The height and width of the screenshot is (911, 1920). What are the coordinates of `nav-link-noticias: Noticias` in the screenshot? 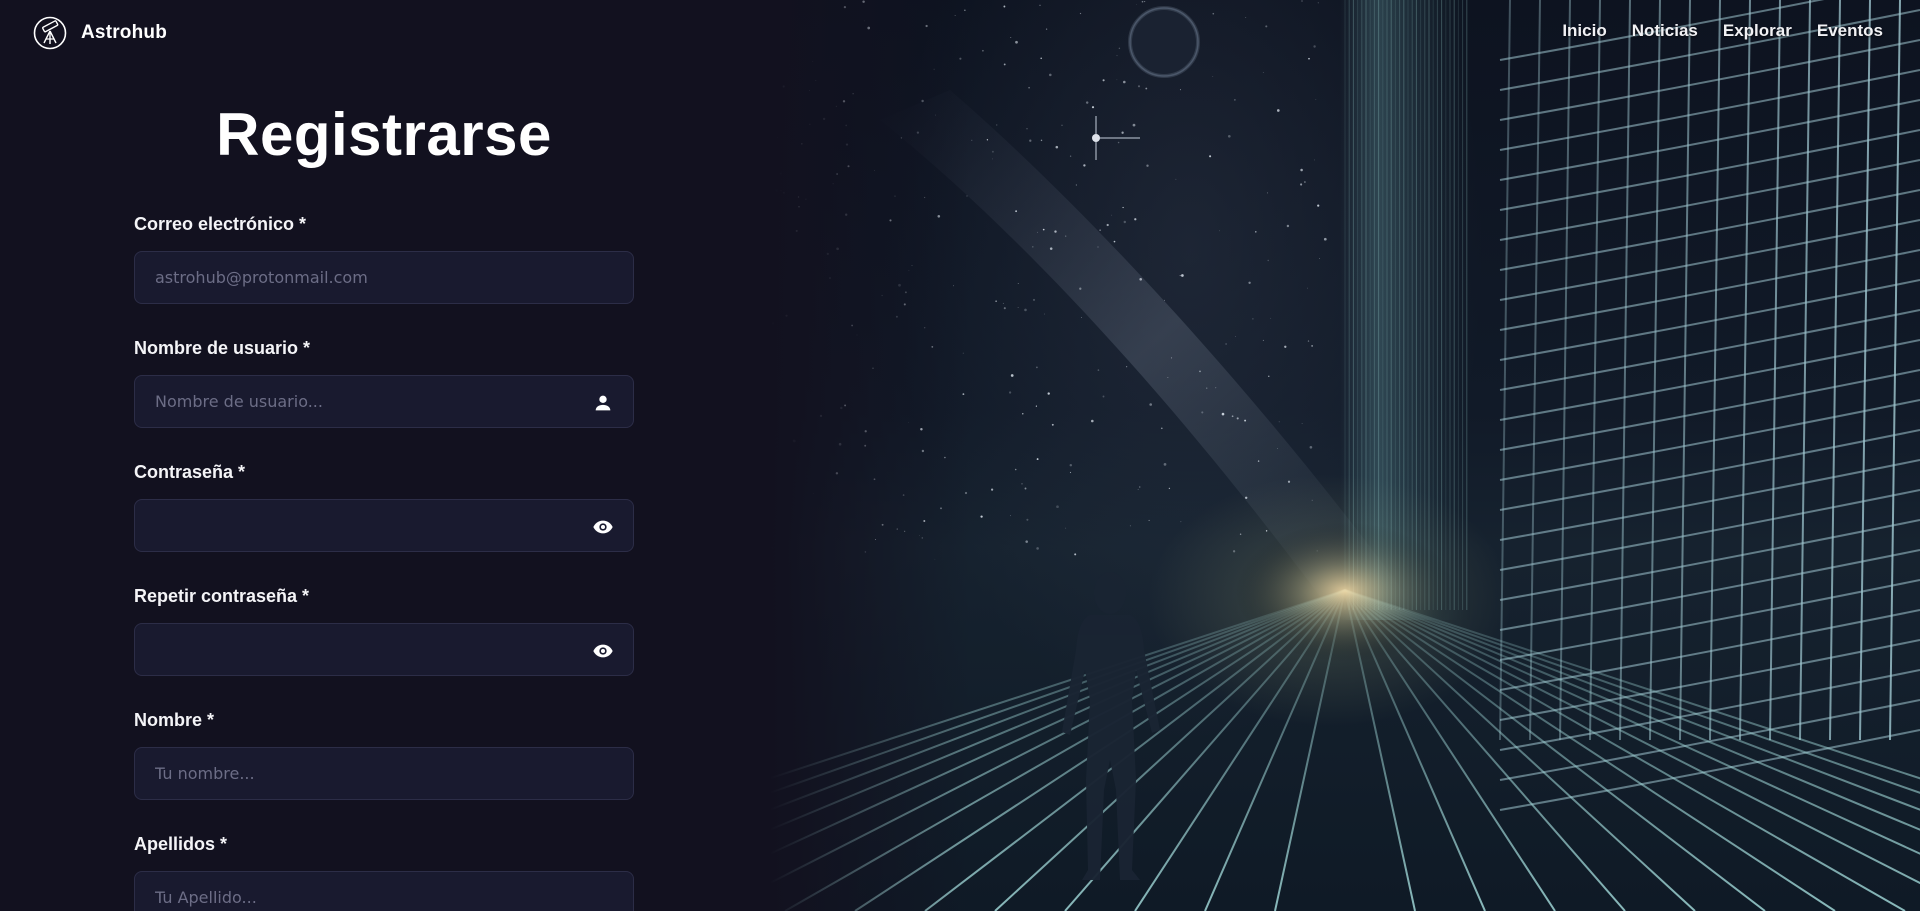 It's located at (1665, 31).